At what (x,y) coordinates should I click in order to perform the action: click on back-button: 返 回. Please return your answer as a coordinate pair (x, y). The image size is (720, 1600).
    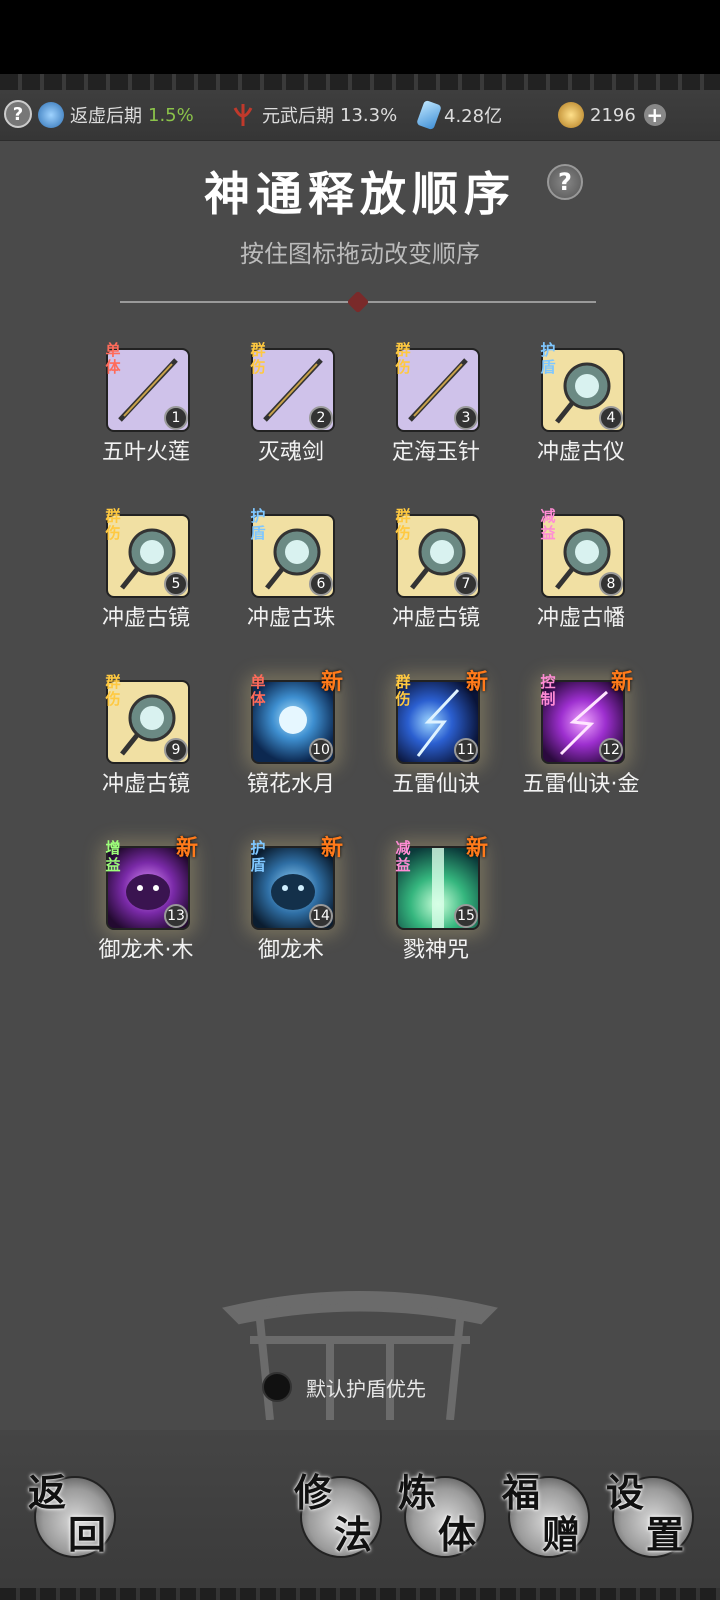
    Looking at the image, I should click on (72, 1514).